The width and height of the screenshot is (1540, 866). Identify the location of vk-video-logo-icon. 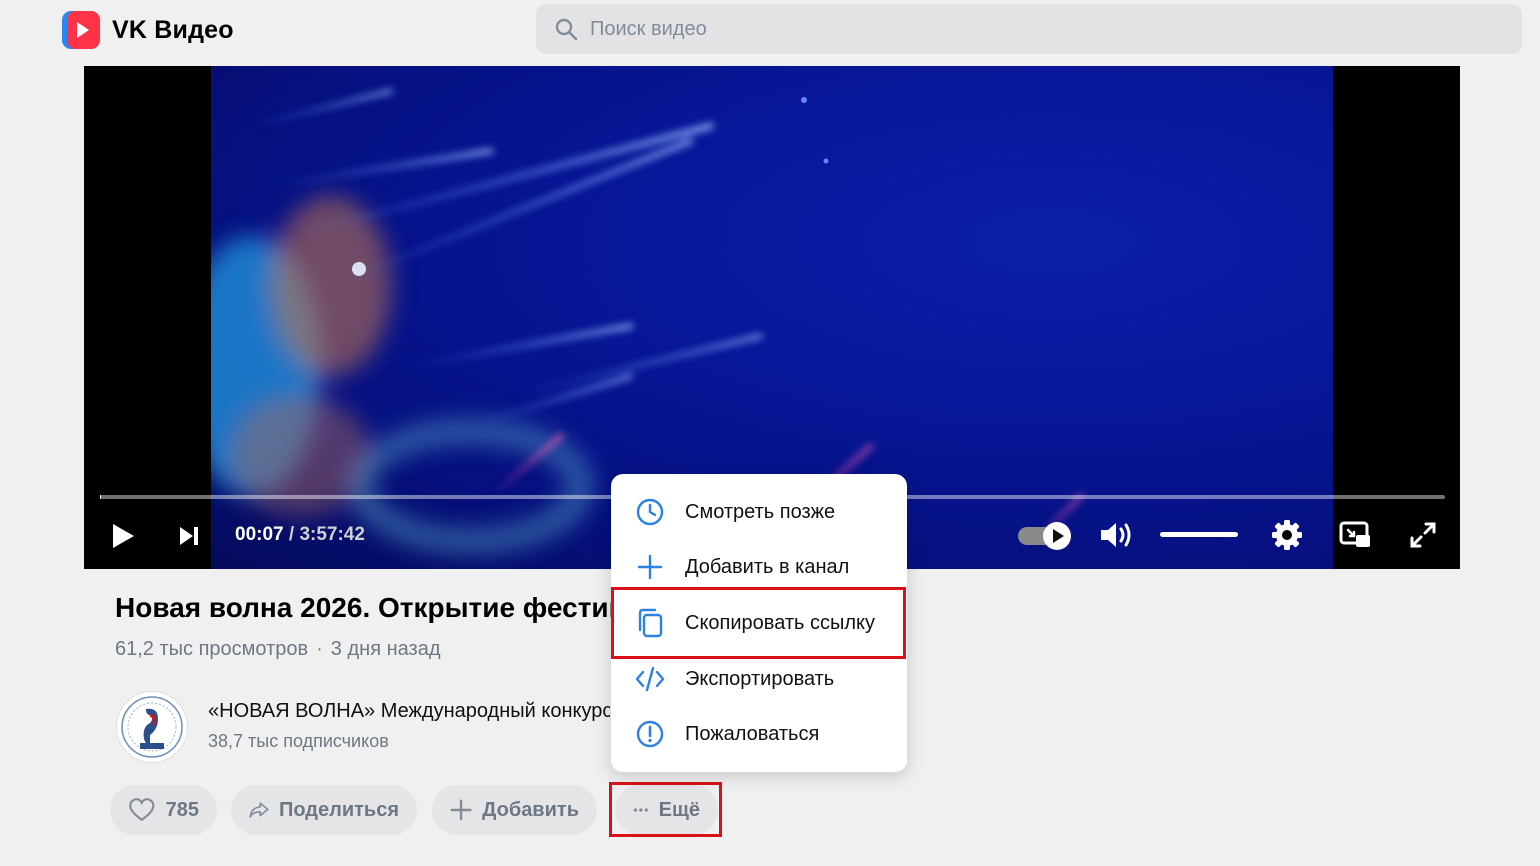
(81, 30).